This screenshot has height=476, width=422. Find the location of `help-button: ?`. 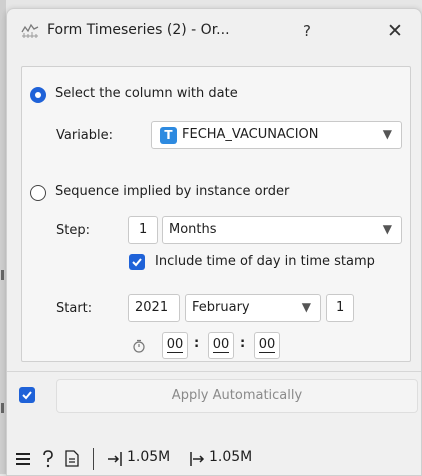

help-button: ? is located at coordinates (307, 31).